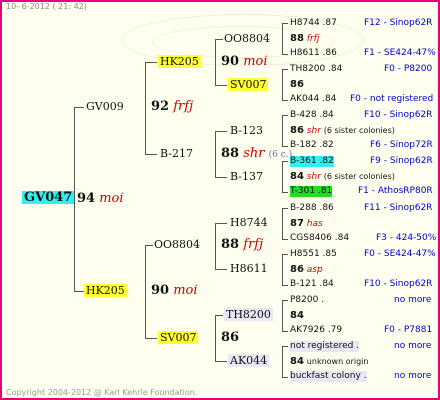 This screenshot has height=400, width=440. Describe the element at coordinates (253, 244) in the screenshot. I see `gen2-c-tag: frfj` at that location.